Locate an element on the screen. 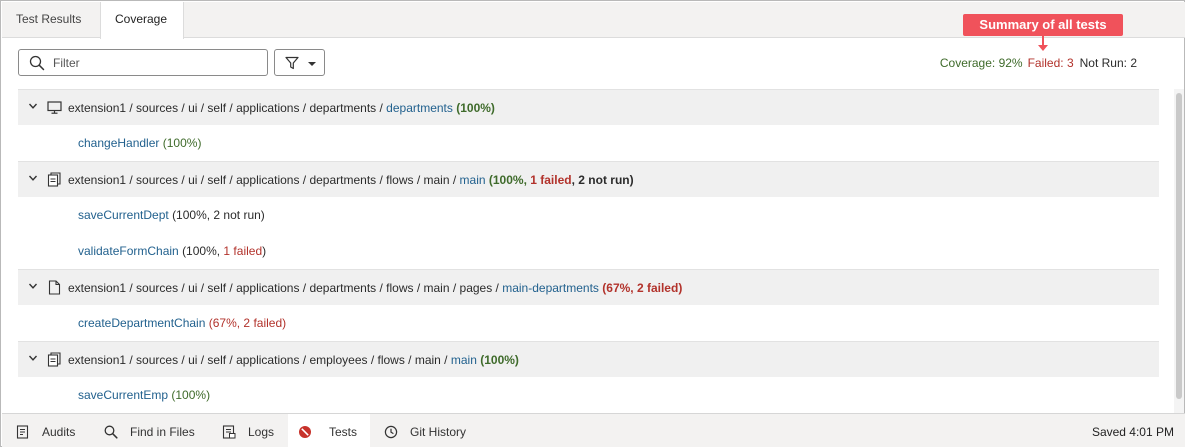 This screenshot has height=447, width=1185. list-item: validateFormChain (100%, 1 failed) is located at coordinates (588, 251).